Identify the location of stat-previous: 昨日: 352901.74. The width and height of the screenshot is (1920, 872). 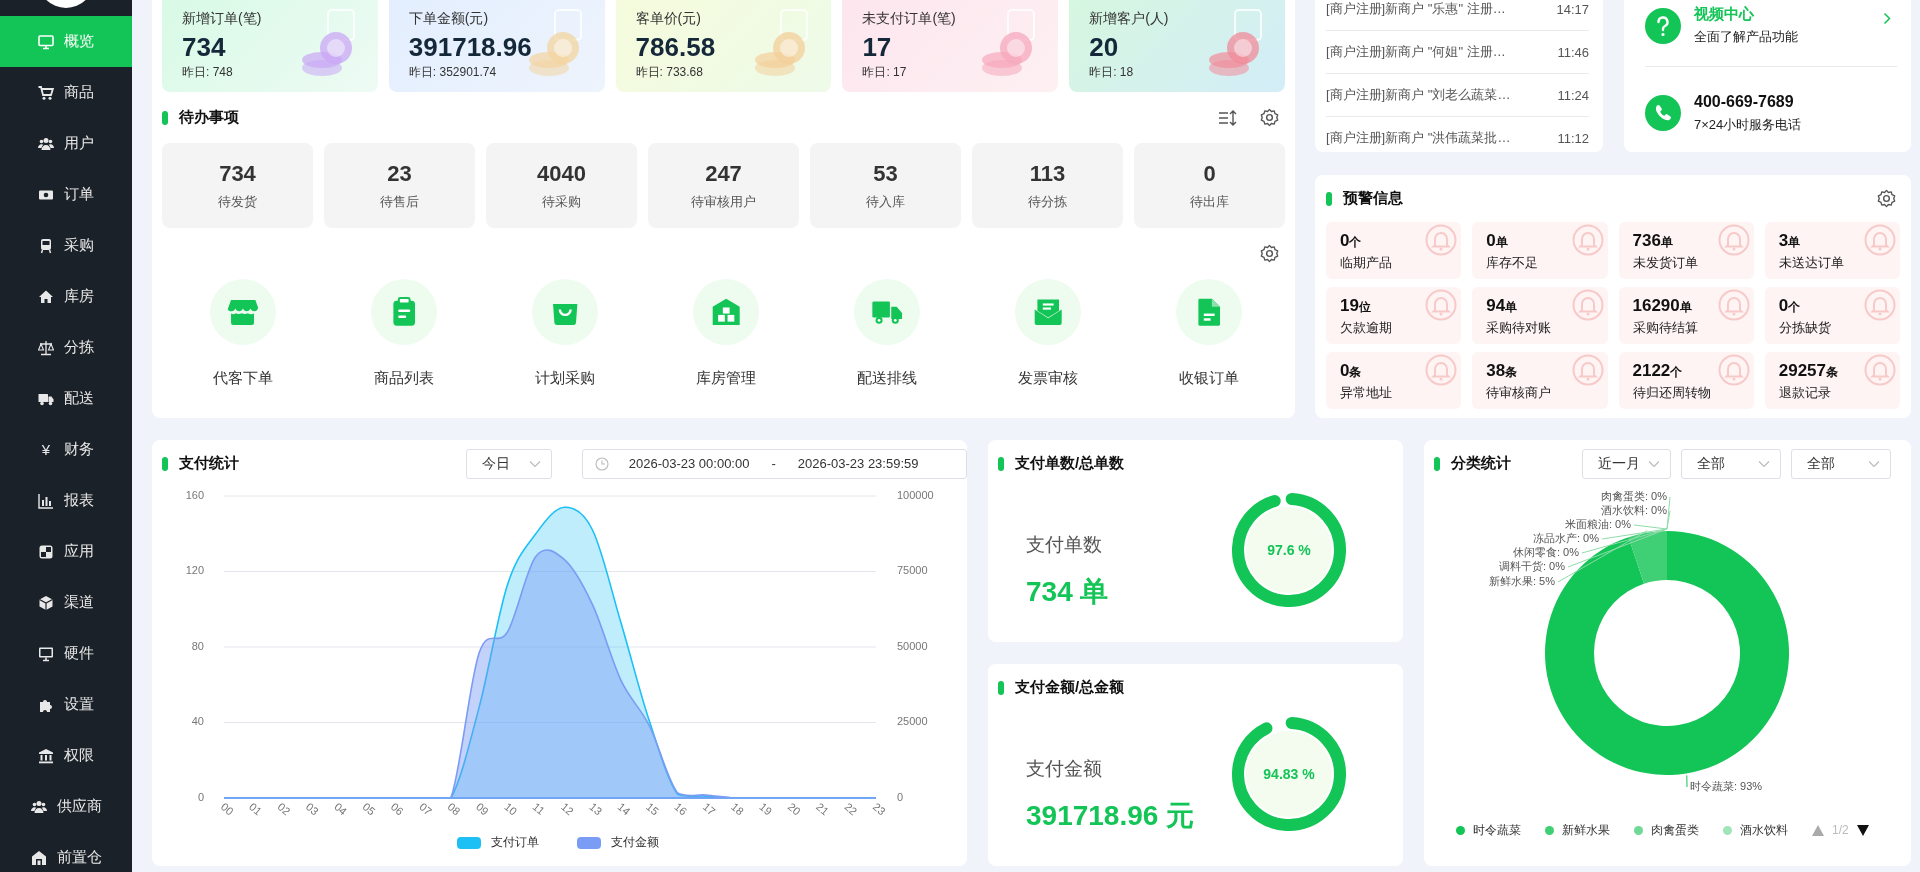
(453, 72).